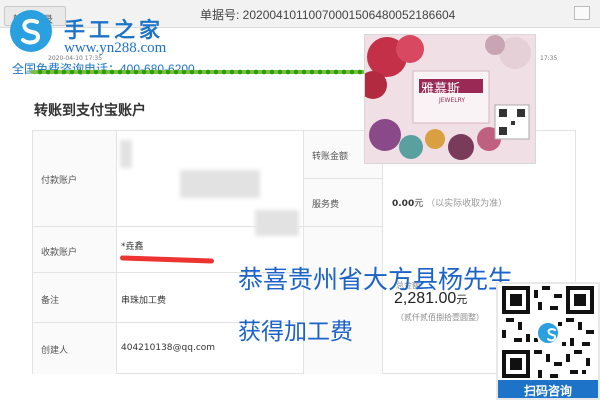  What do you see at coordinates (582, 13) in the screenshot?
I see `print-icon` at bounding box center [582, 13].